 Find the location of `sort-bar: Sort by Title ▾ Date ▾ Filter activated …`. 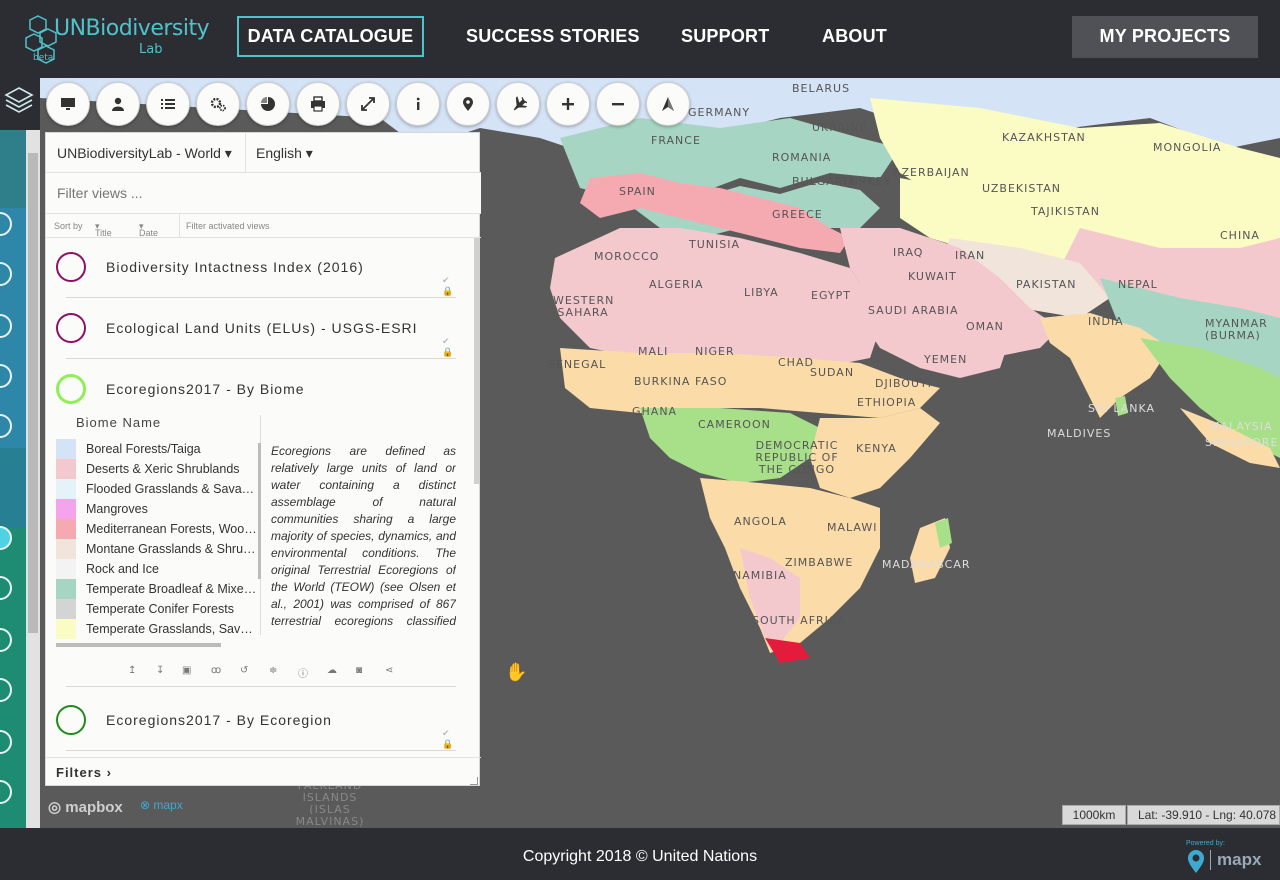

sort-bar: Sort by Title ▾ Date ▾ Filter activated … is located at coordinates (263, 226).